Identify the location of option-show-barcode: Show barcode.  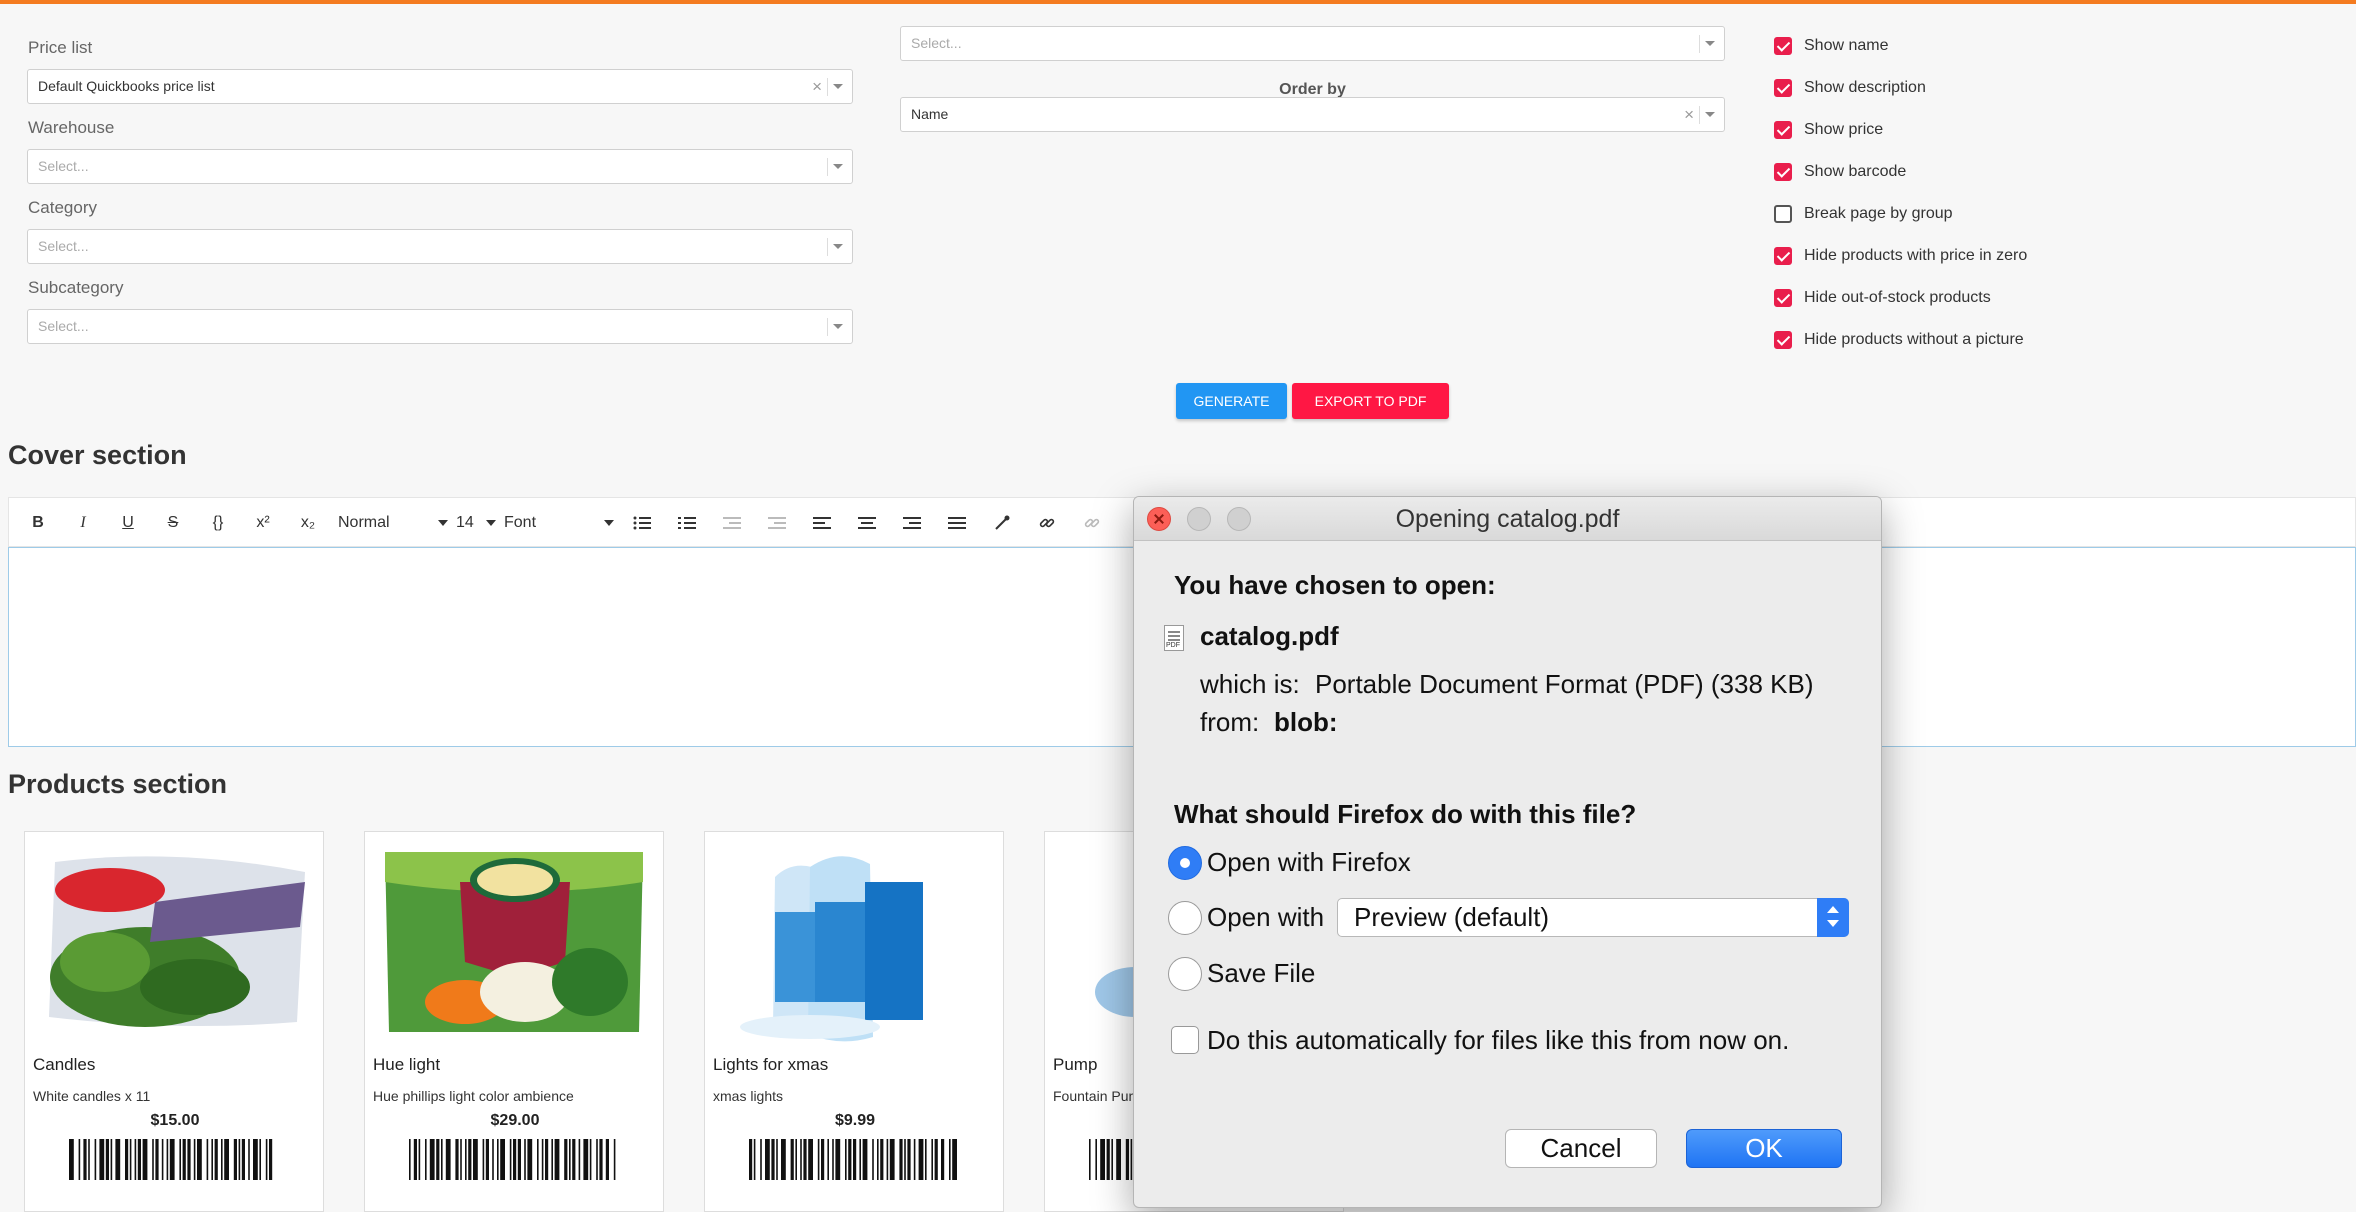
(1840, 172).